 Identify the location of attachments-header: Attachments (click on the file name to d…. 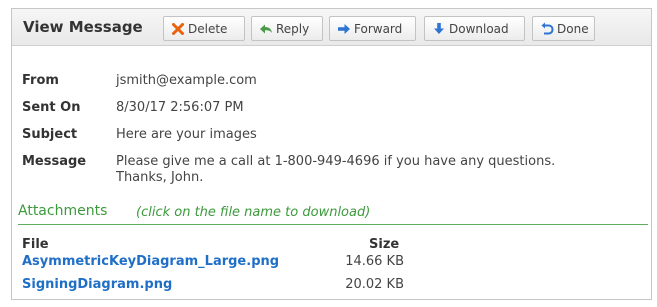
(333, 214).